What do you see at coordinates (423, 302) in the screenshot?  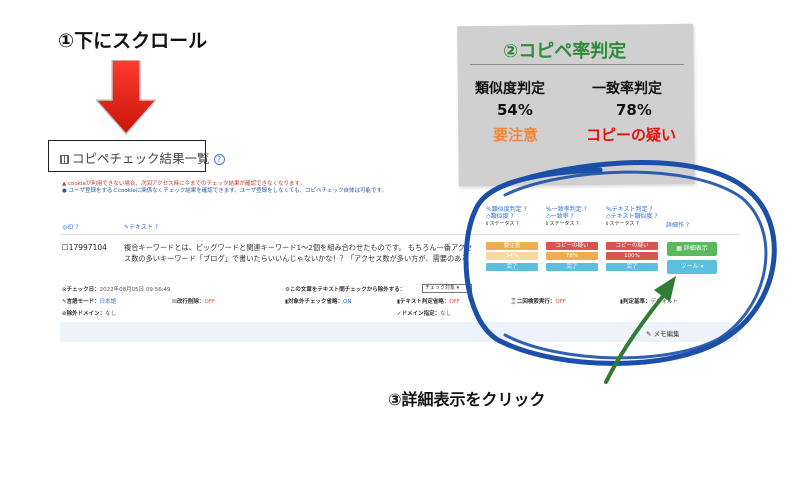 I see `text-judge-skip-label: ▮テキスト判定省略：` at bounding box center [423, 302].